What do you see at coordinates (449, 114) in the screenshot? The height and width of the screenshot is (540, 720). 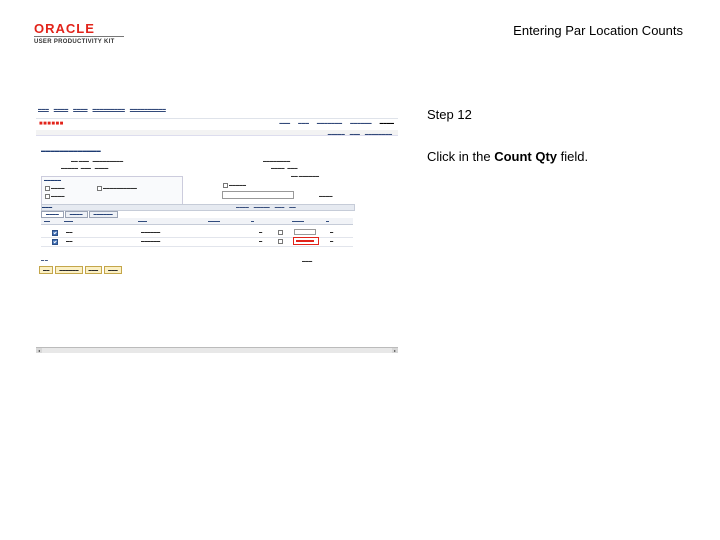 I see `step-number: Step 12` at bounding box center [449, 114].